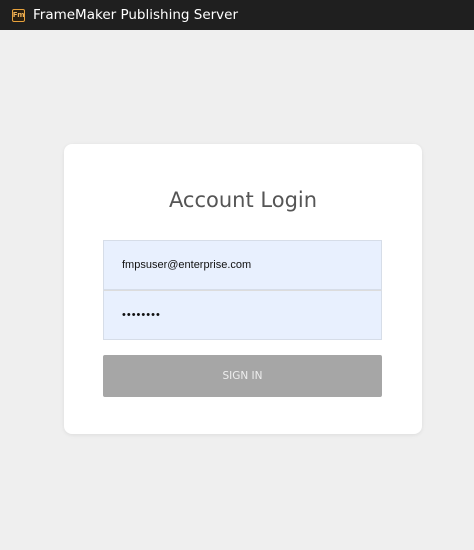  What do you see at coordinates (242, 315) in the screenshot?
I see `password-field: ••••••••` at bounding box center [242, 315].